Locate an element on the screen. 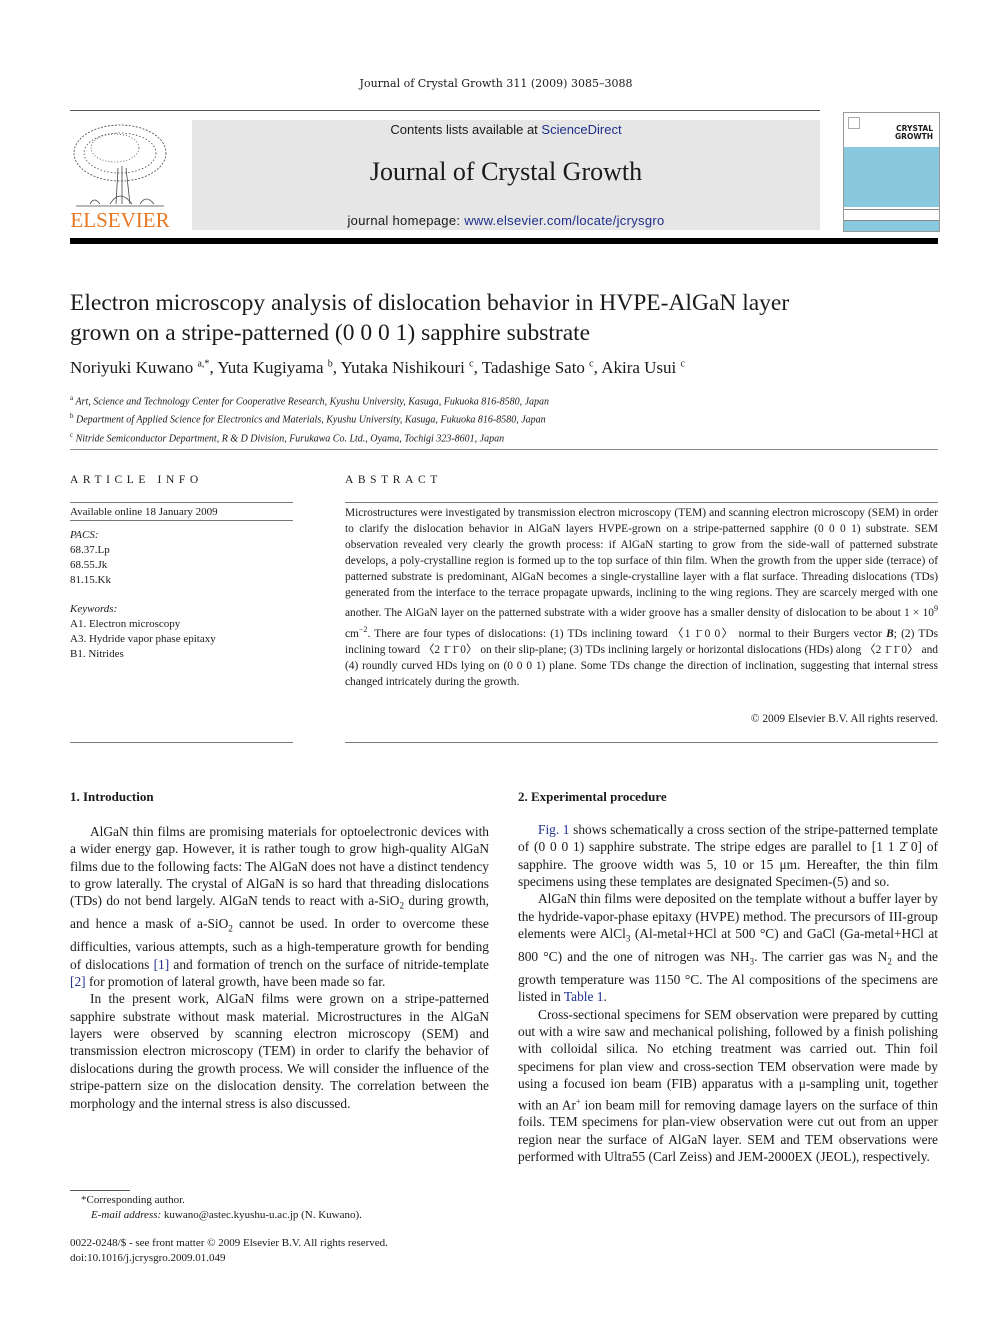 The image size is (992, 1323). section-heading-introduction: 1. Introduction is located at coordinates (112, 796).